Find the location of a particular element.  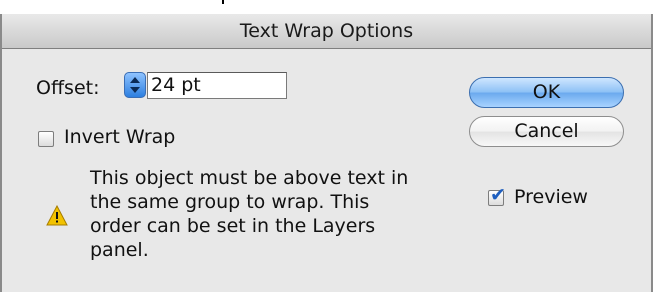

cancel-button: Cancel is located at coordinates (546, 131).